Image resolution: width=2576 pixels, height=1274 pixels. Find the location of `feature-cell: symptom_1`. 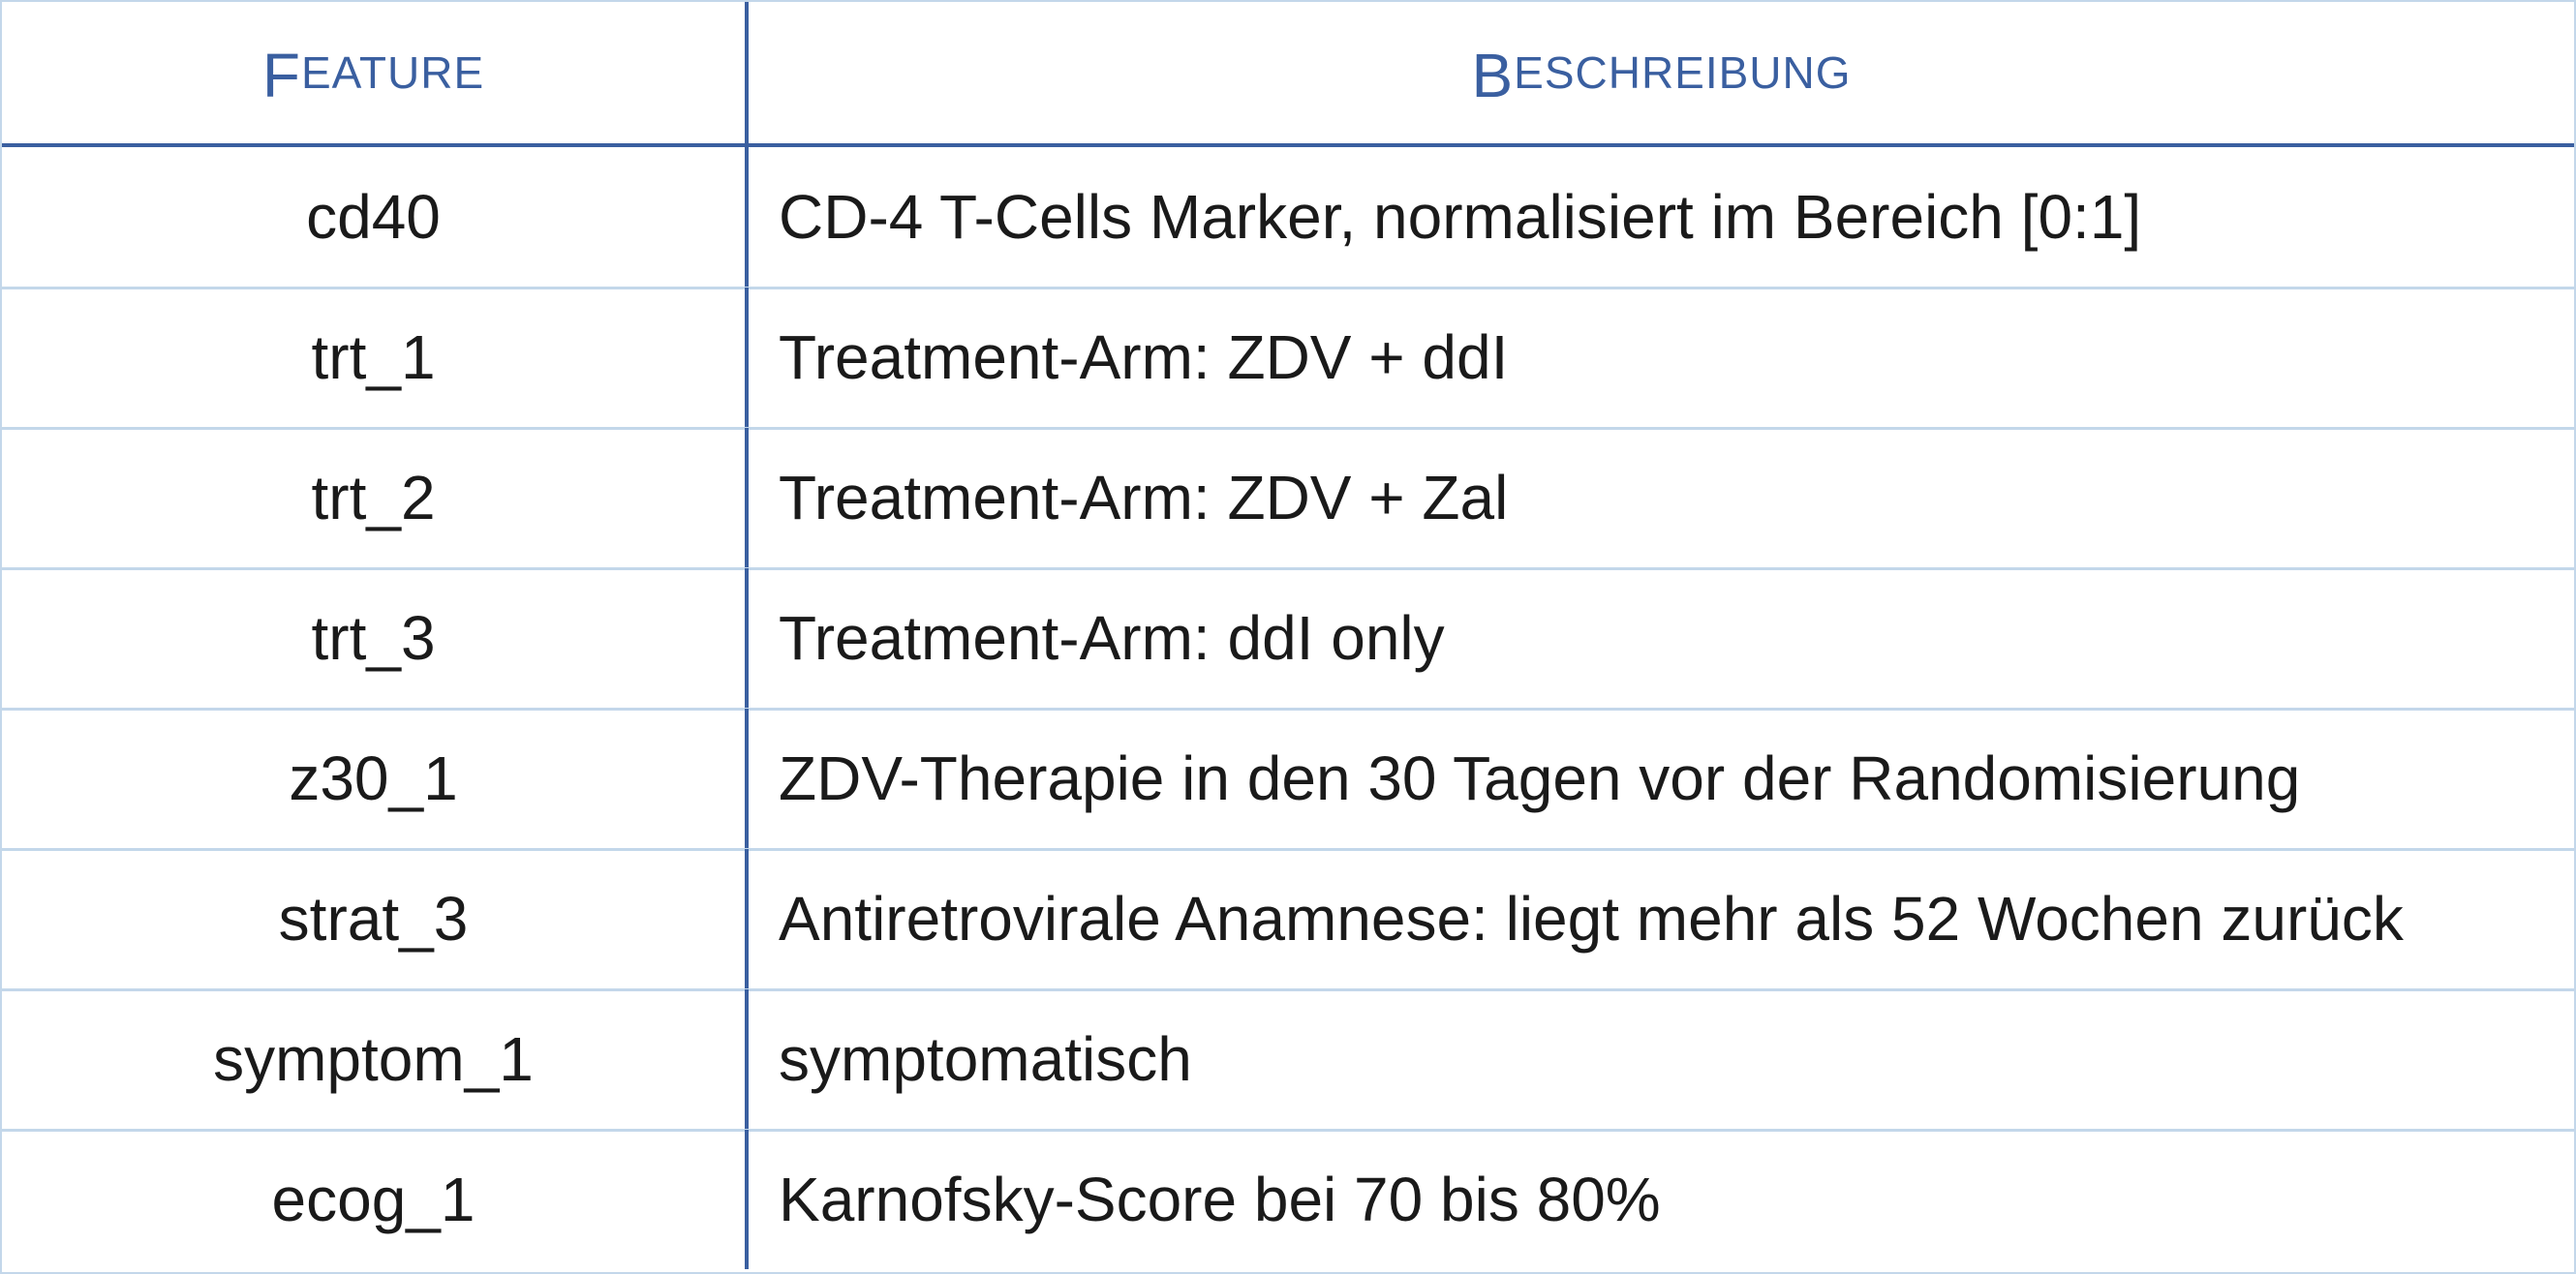

feature-cell: symptom_1 is located at coordinates (375, 1059).